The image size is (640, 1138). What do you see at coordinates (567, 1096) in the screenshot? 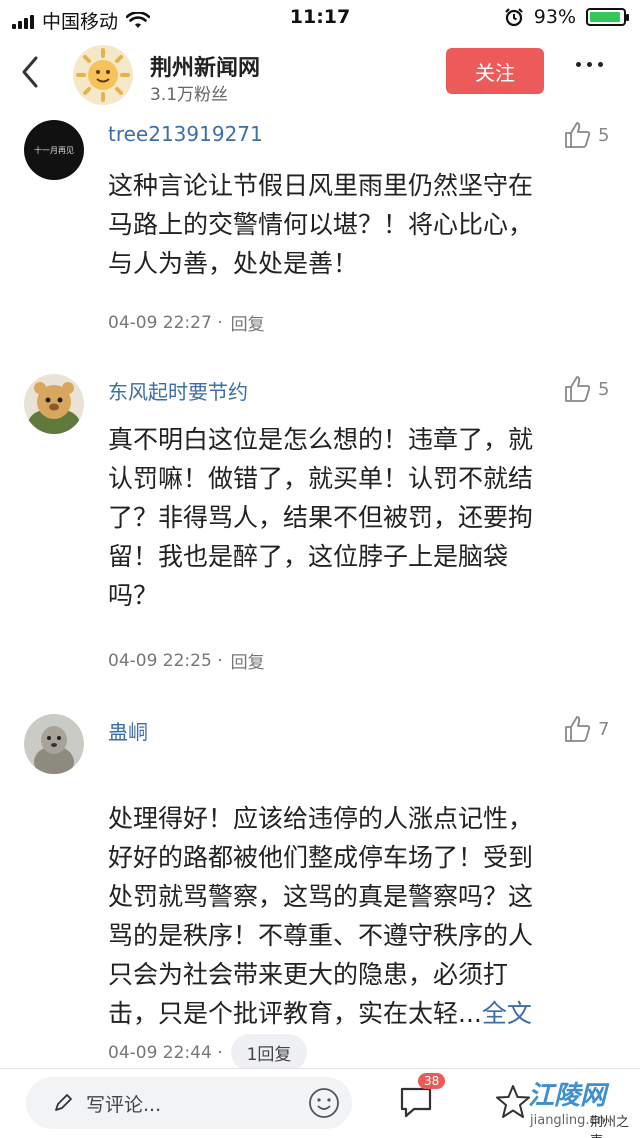
I see `watermark-logo: 江陵网` at bounding box center [567, 1096].